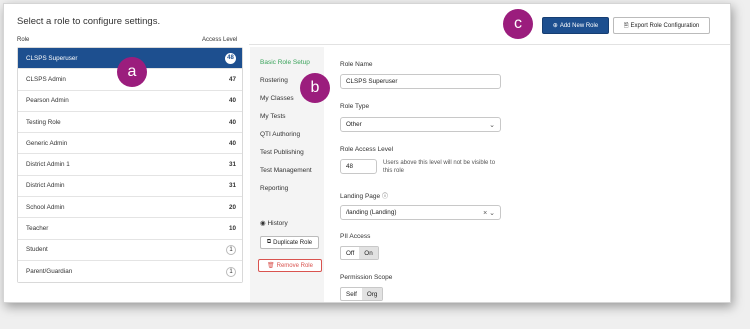 The height and width of the screenshot is (329, 750). What do you see at coordinates (220, 40) in the screenshot?
I see `access-level-column-header: Access Level` at bounding box center [220, 40].